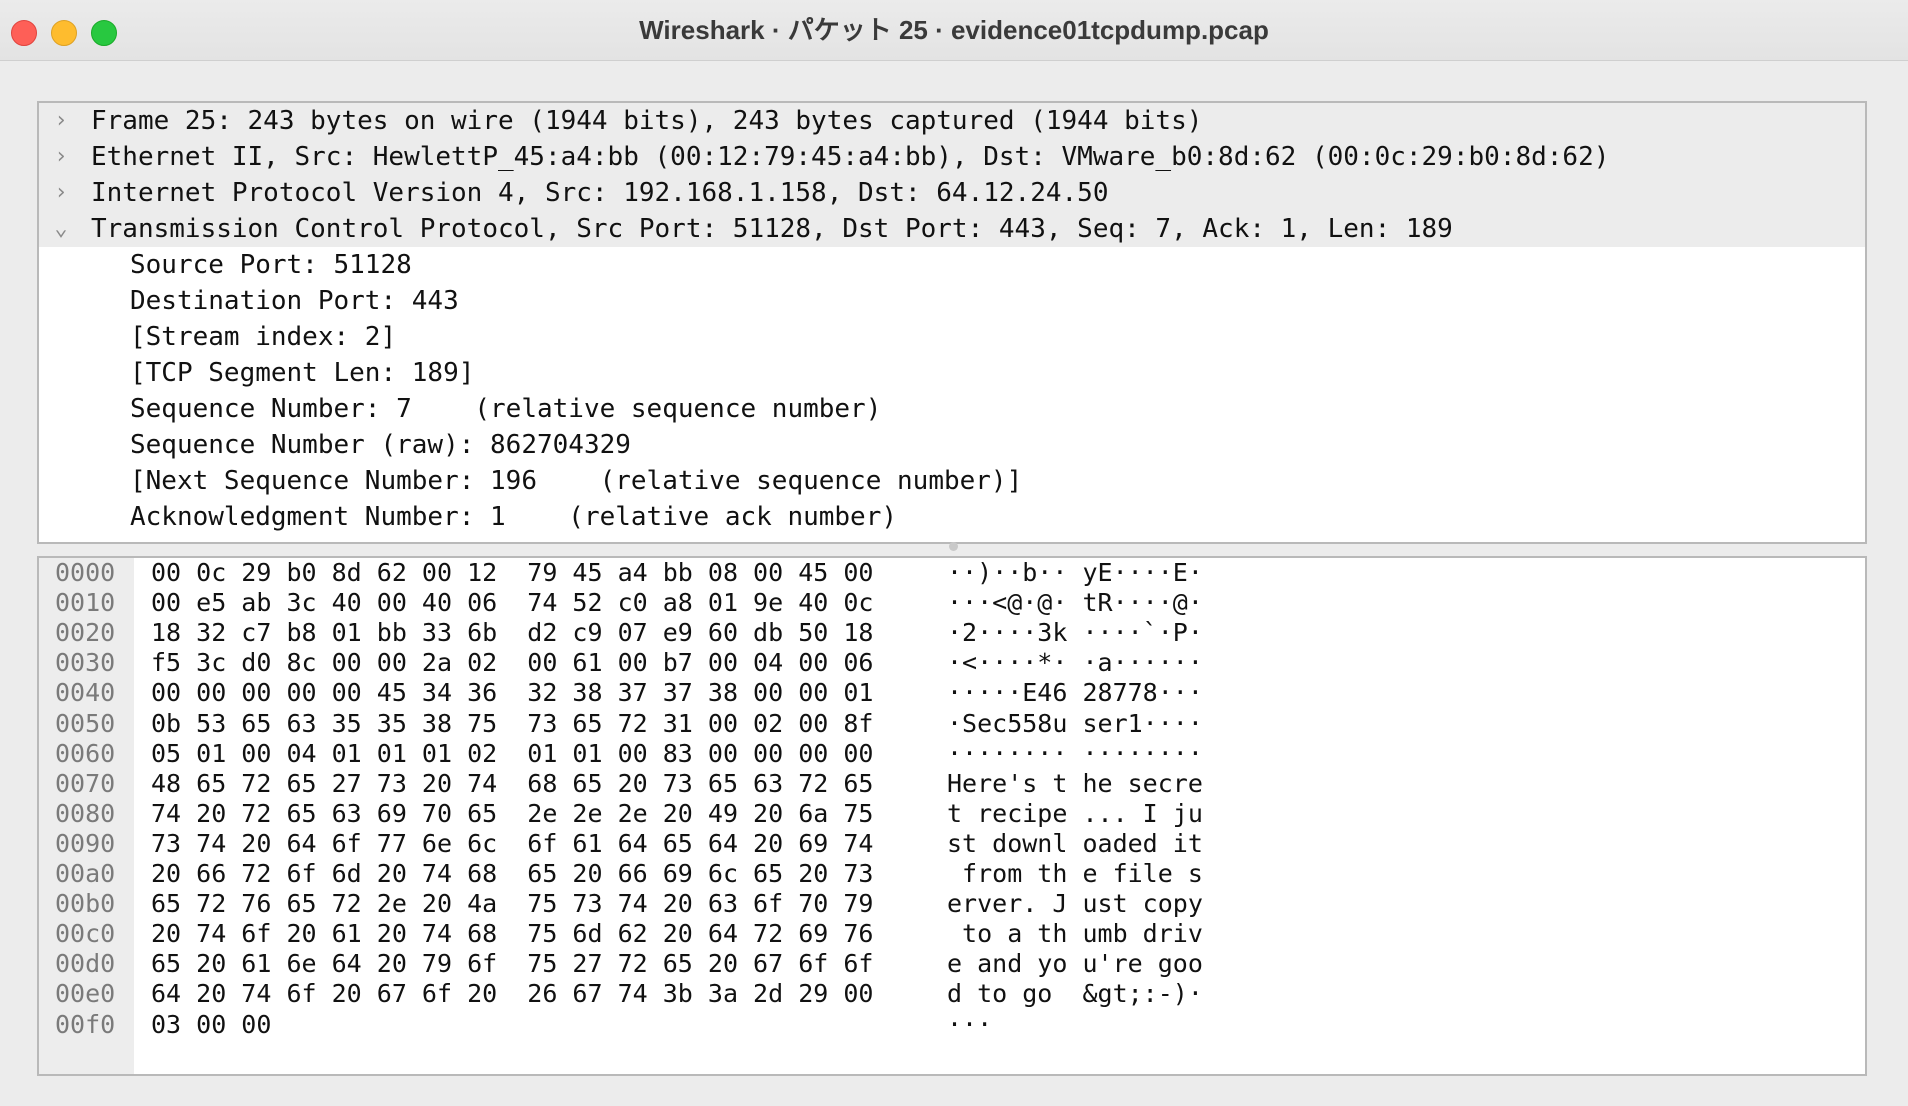  What do you see at coordinates (85, 844) in the screenshot?
I see `hex-offset: 0090` at bounding box center [85, 844].